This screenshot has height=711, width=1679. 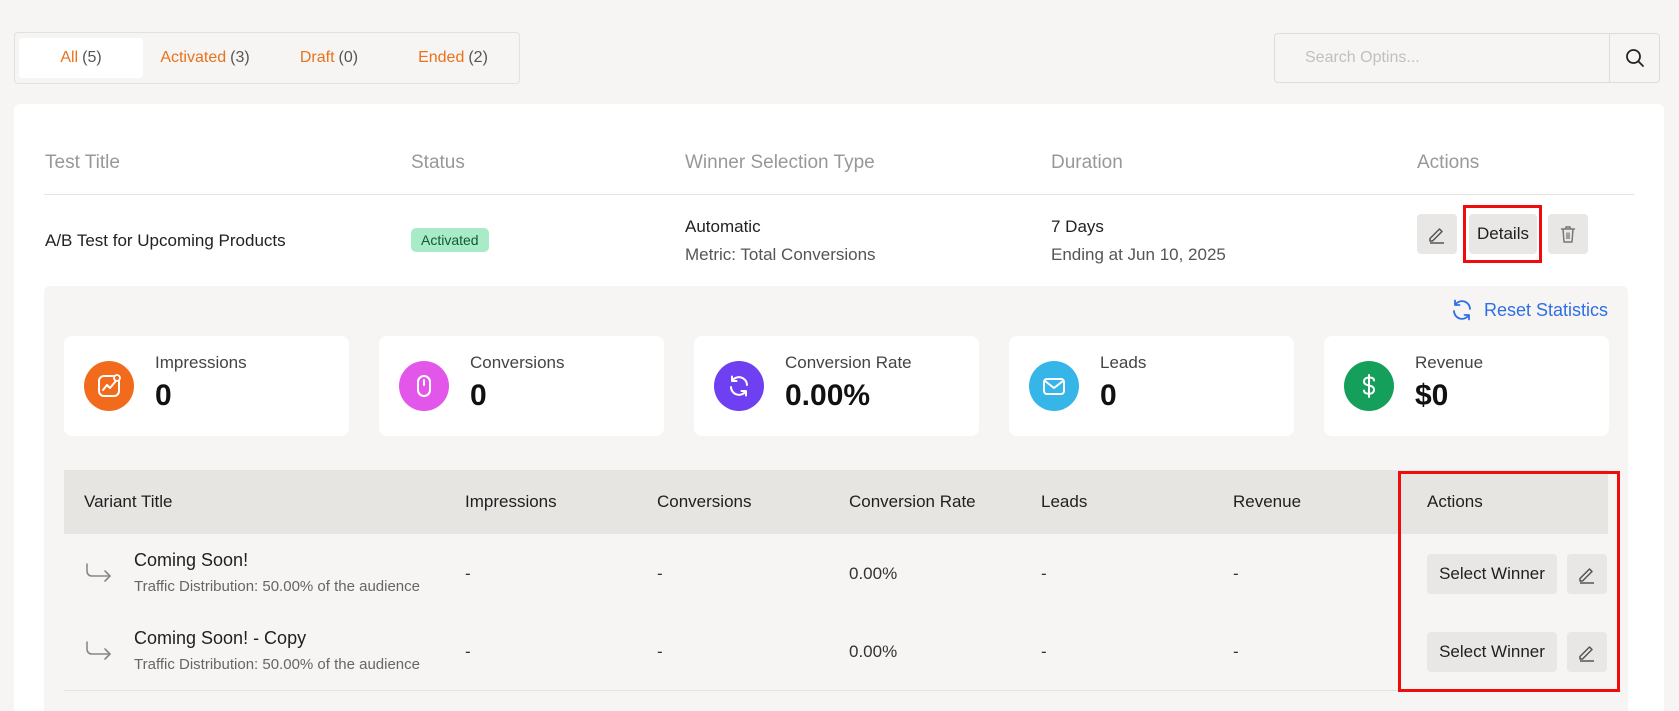 What do you see at coordinates (109, 386) in the screenshot?
I see `chart-icon` at bounding box center [109, 386].